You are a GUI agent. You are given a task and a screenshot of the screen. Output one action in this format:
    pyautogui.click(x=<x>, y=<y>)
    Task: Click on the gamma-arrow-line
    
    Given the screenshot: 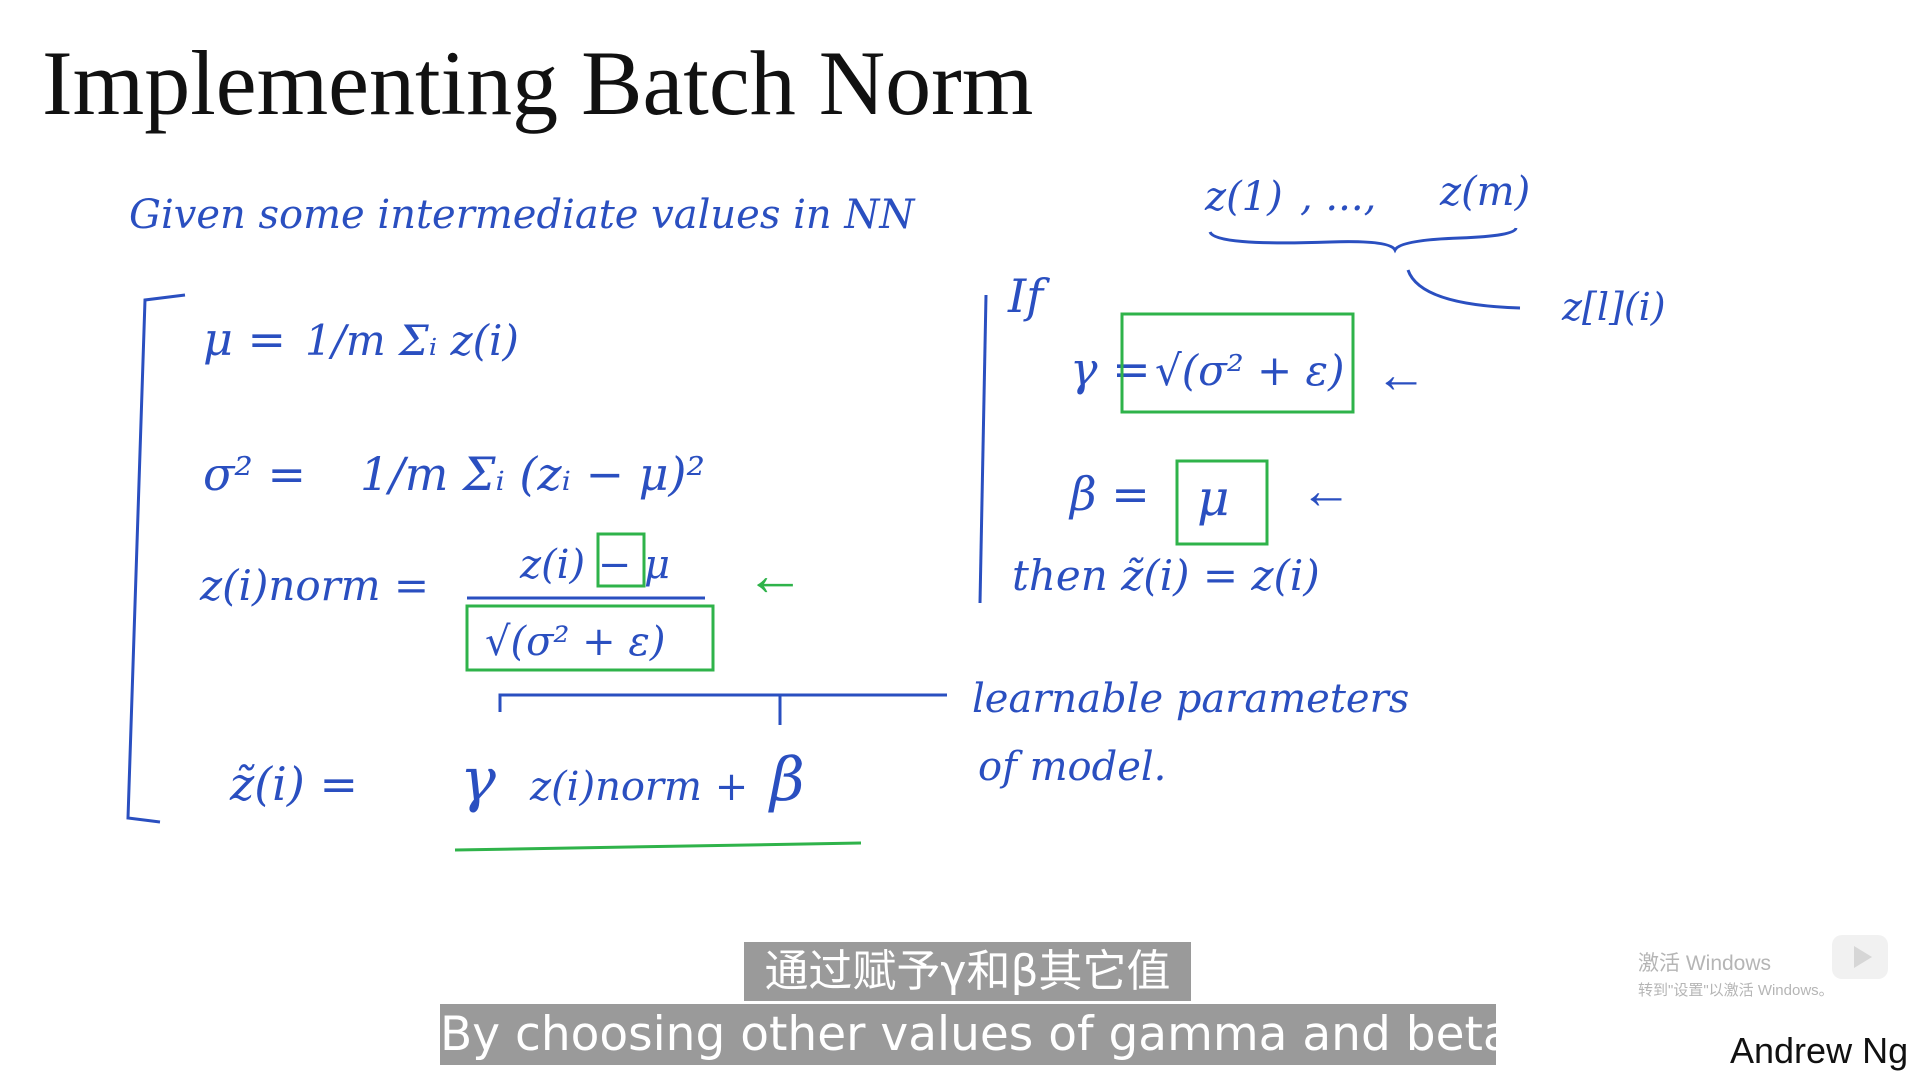 What is the action you would take?
    pyautogui.click(x=722, y=702)
    